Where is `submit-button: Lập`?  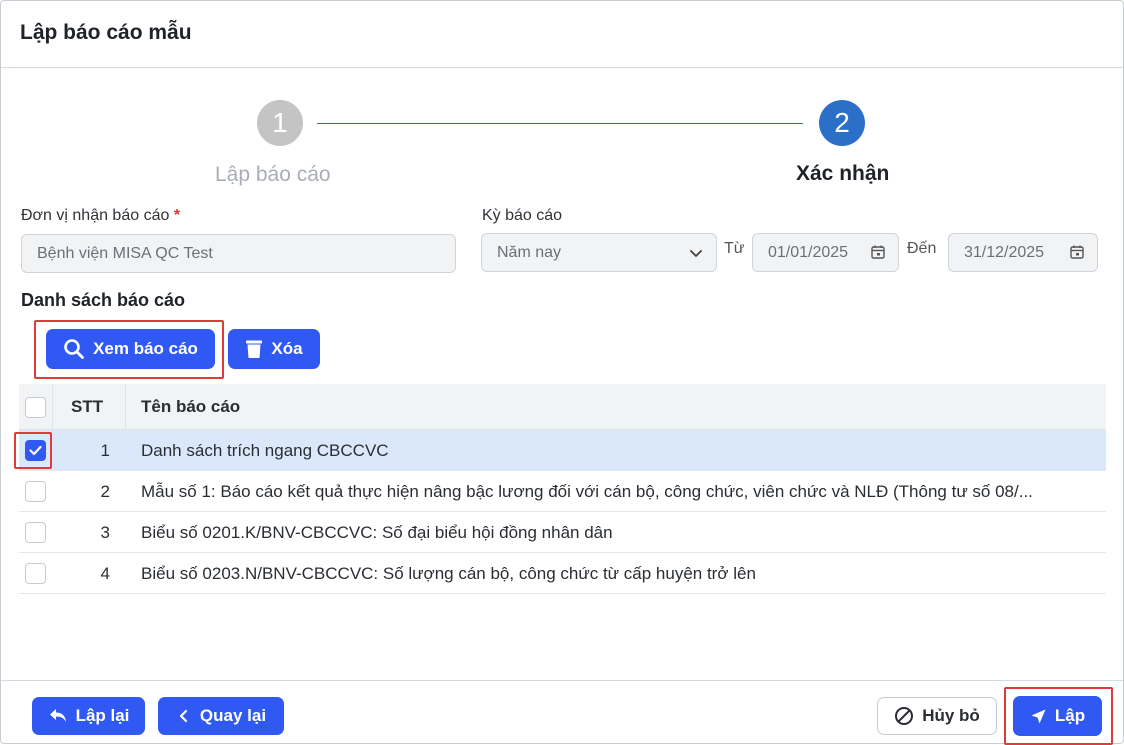
submit-button: Lập is located at coordinates (1057, 716).